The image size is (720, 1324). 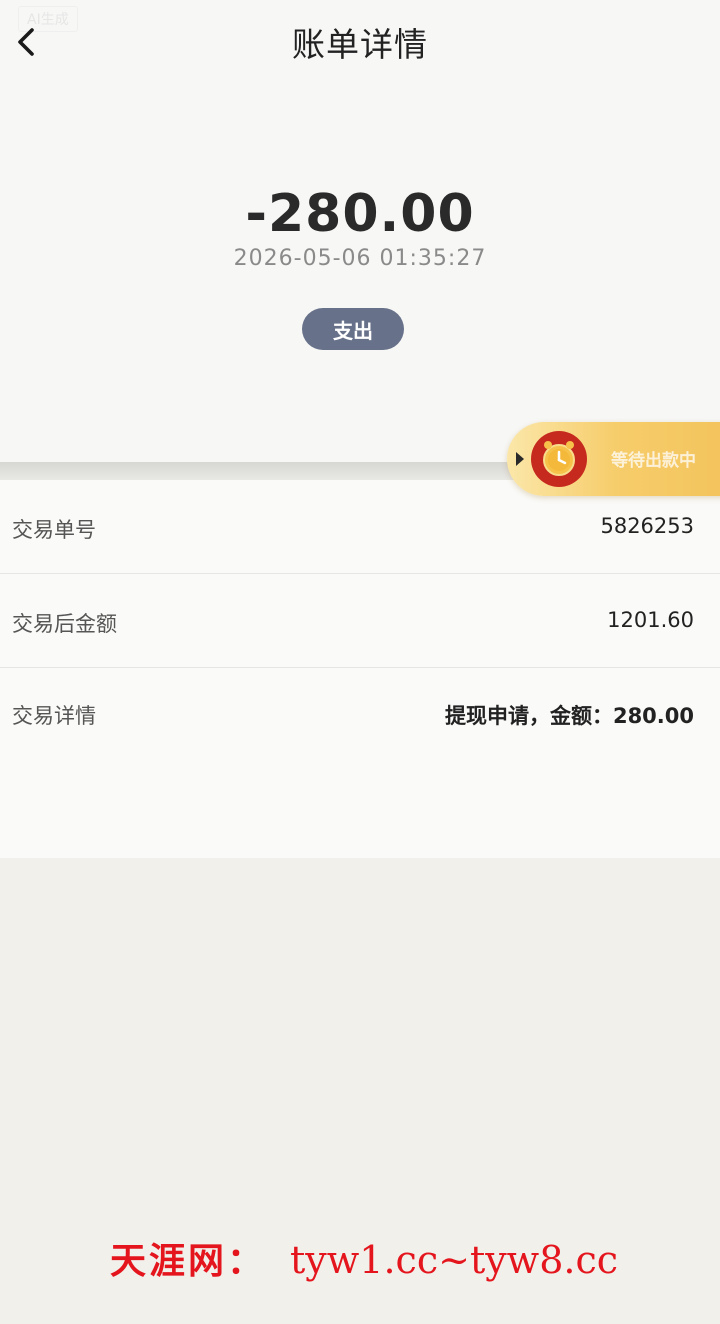 I want to click on withdrawal-status-float-button: 等待出款中, so click(x=613, y=459).